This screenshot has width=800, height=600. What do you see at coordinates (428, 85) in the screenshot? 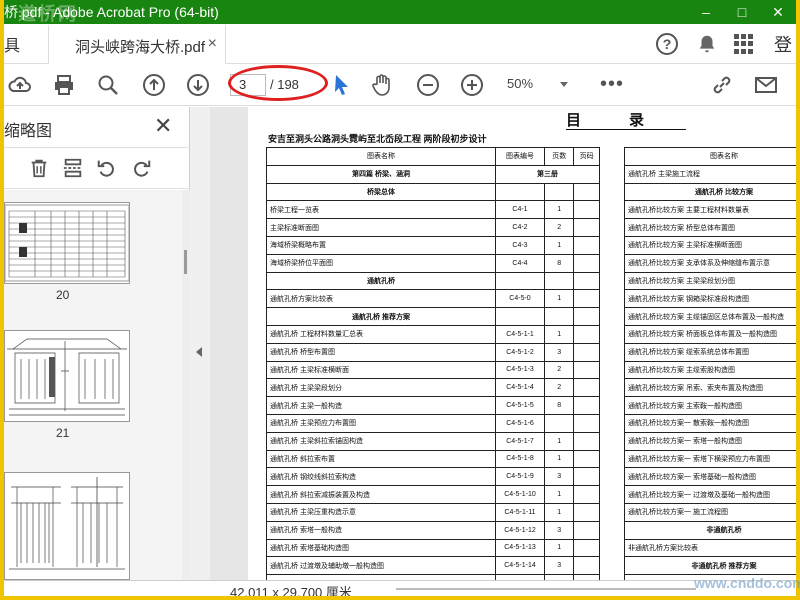
I see `zoom-out-icon` at bounding box center [428, 85].